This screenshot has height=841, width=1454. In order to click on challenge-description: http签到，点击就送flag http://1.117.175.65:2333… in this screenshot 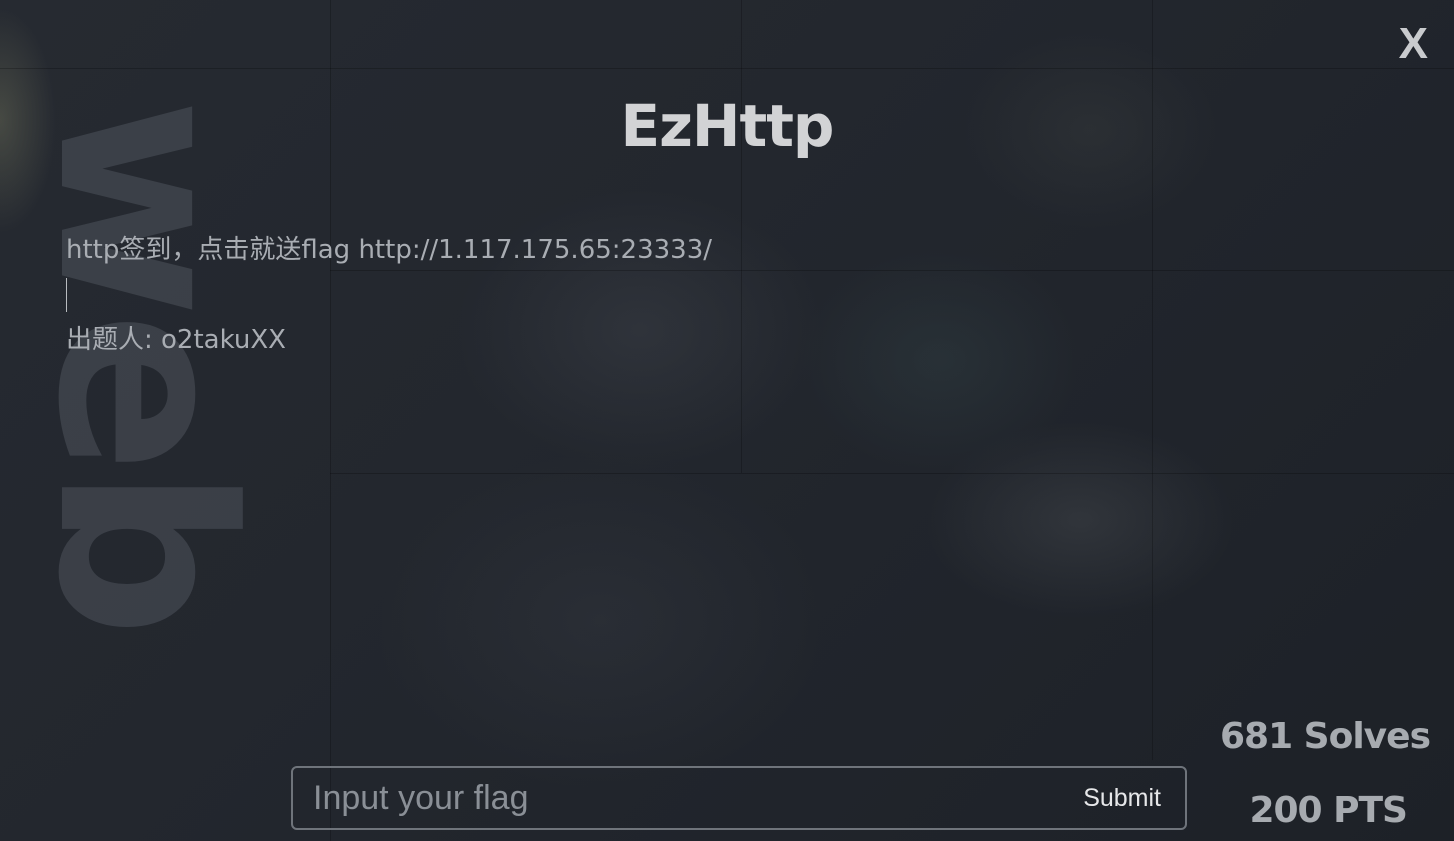, I will do `click(389, 295)`.